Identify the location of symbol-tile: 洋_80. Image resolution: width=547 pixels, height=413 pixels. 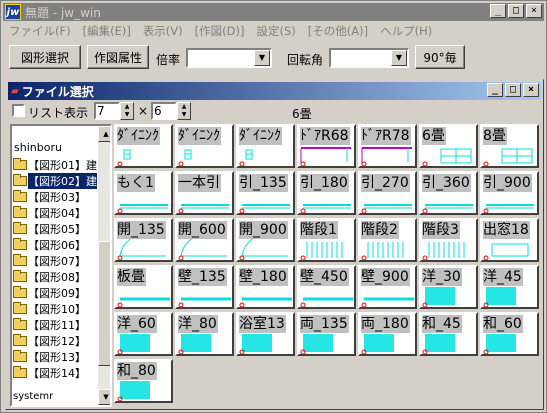
(204, 334).